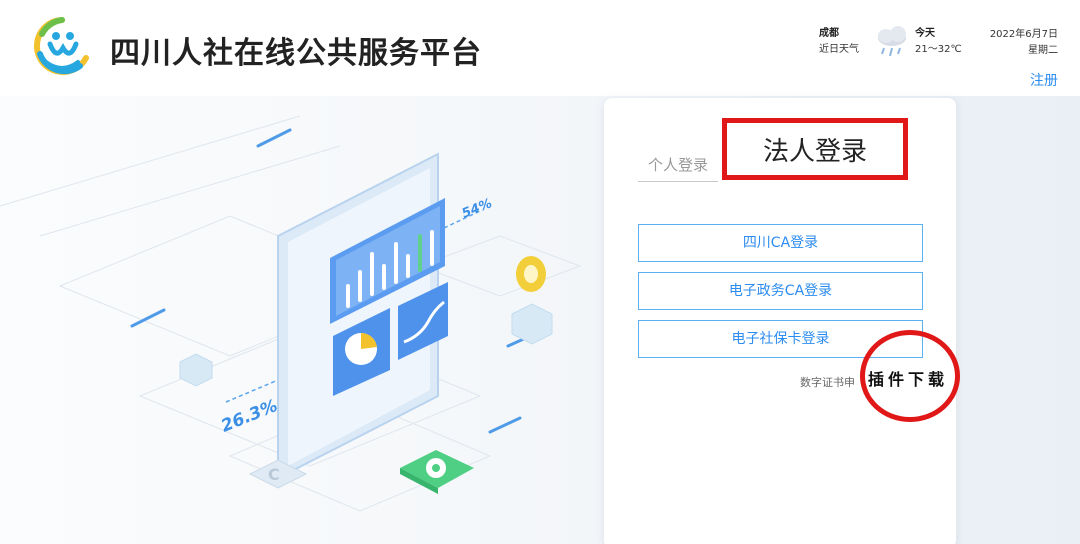 This screenshot has height=544, width=1080. I want to click on c-letter: C, so click(274, 474).